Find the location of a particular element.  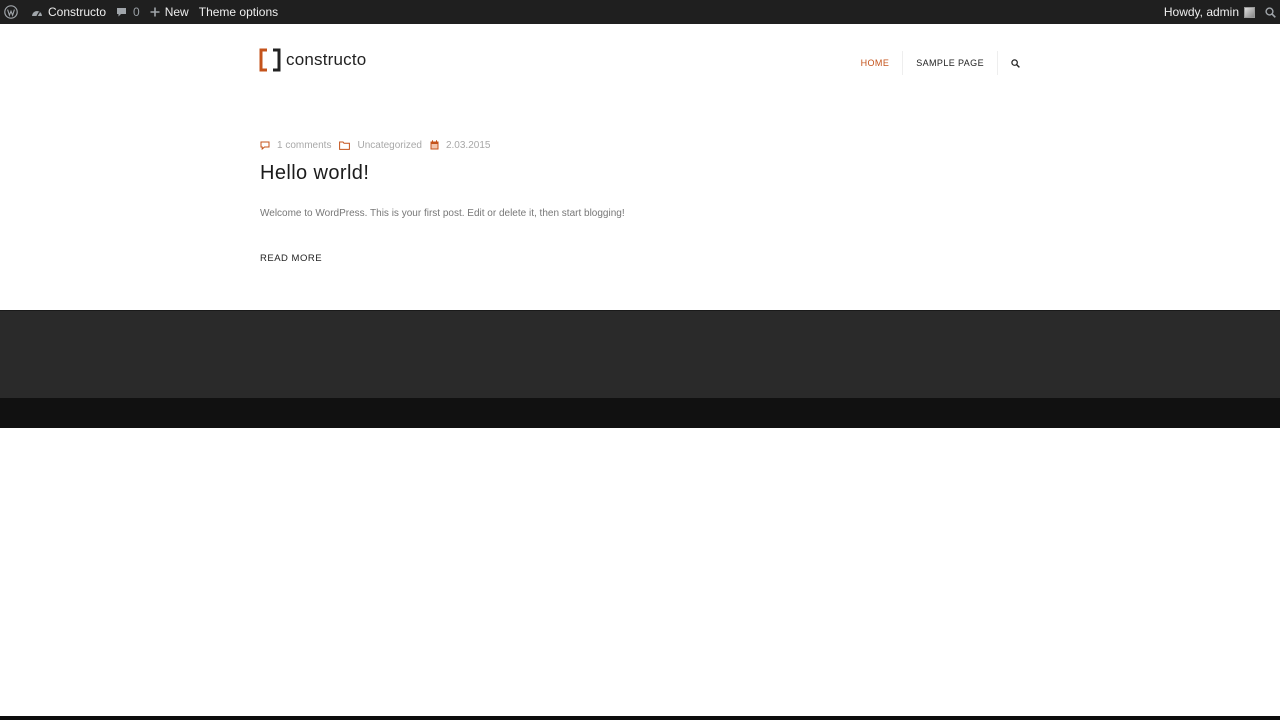

comments-button: 0 is located at coordinates (128, 12).